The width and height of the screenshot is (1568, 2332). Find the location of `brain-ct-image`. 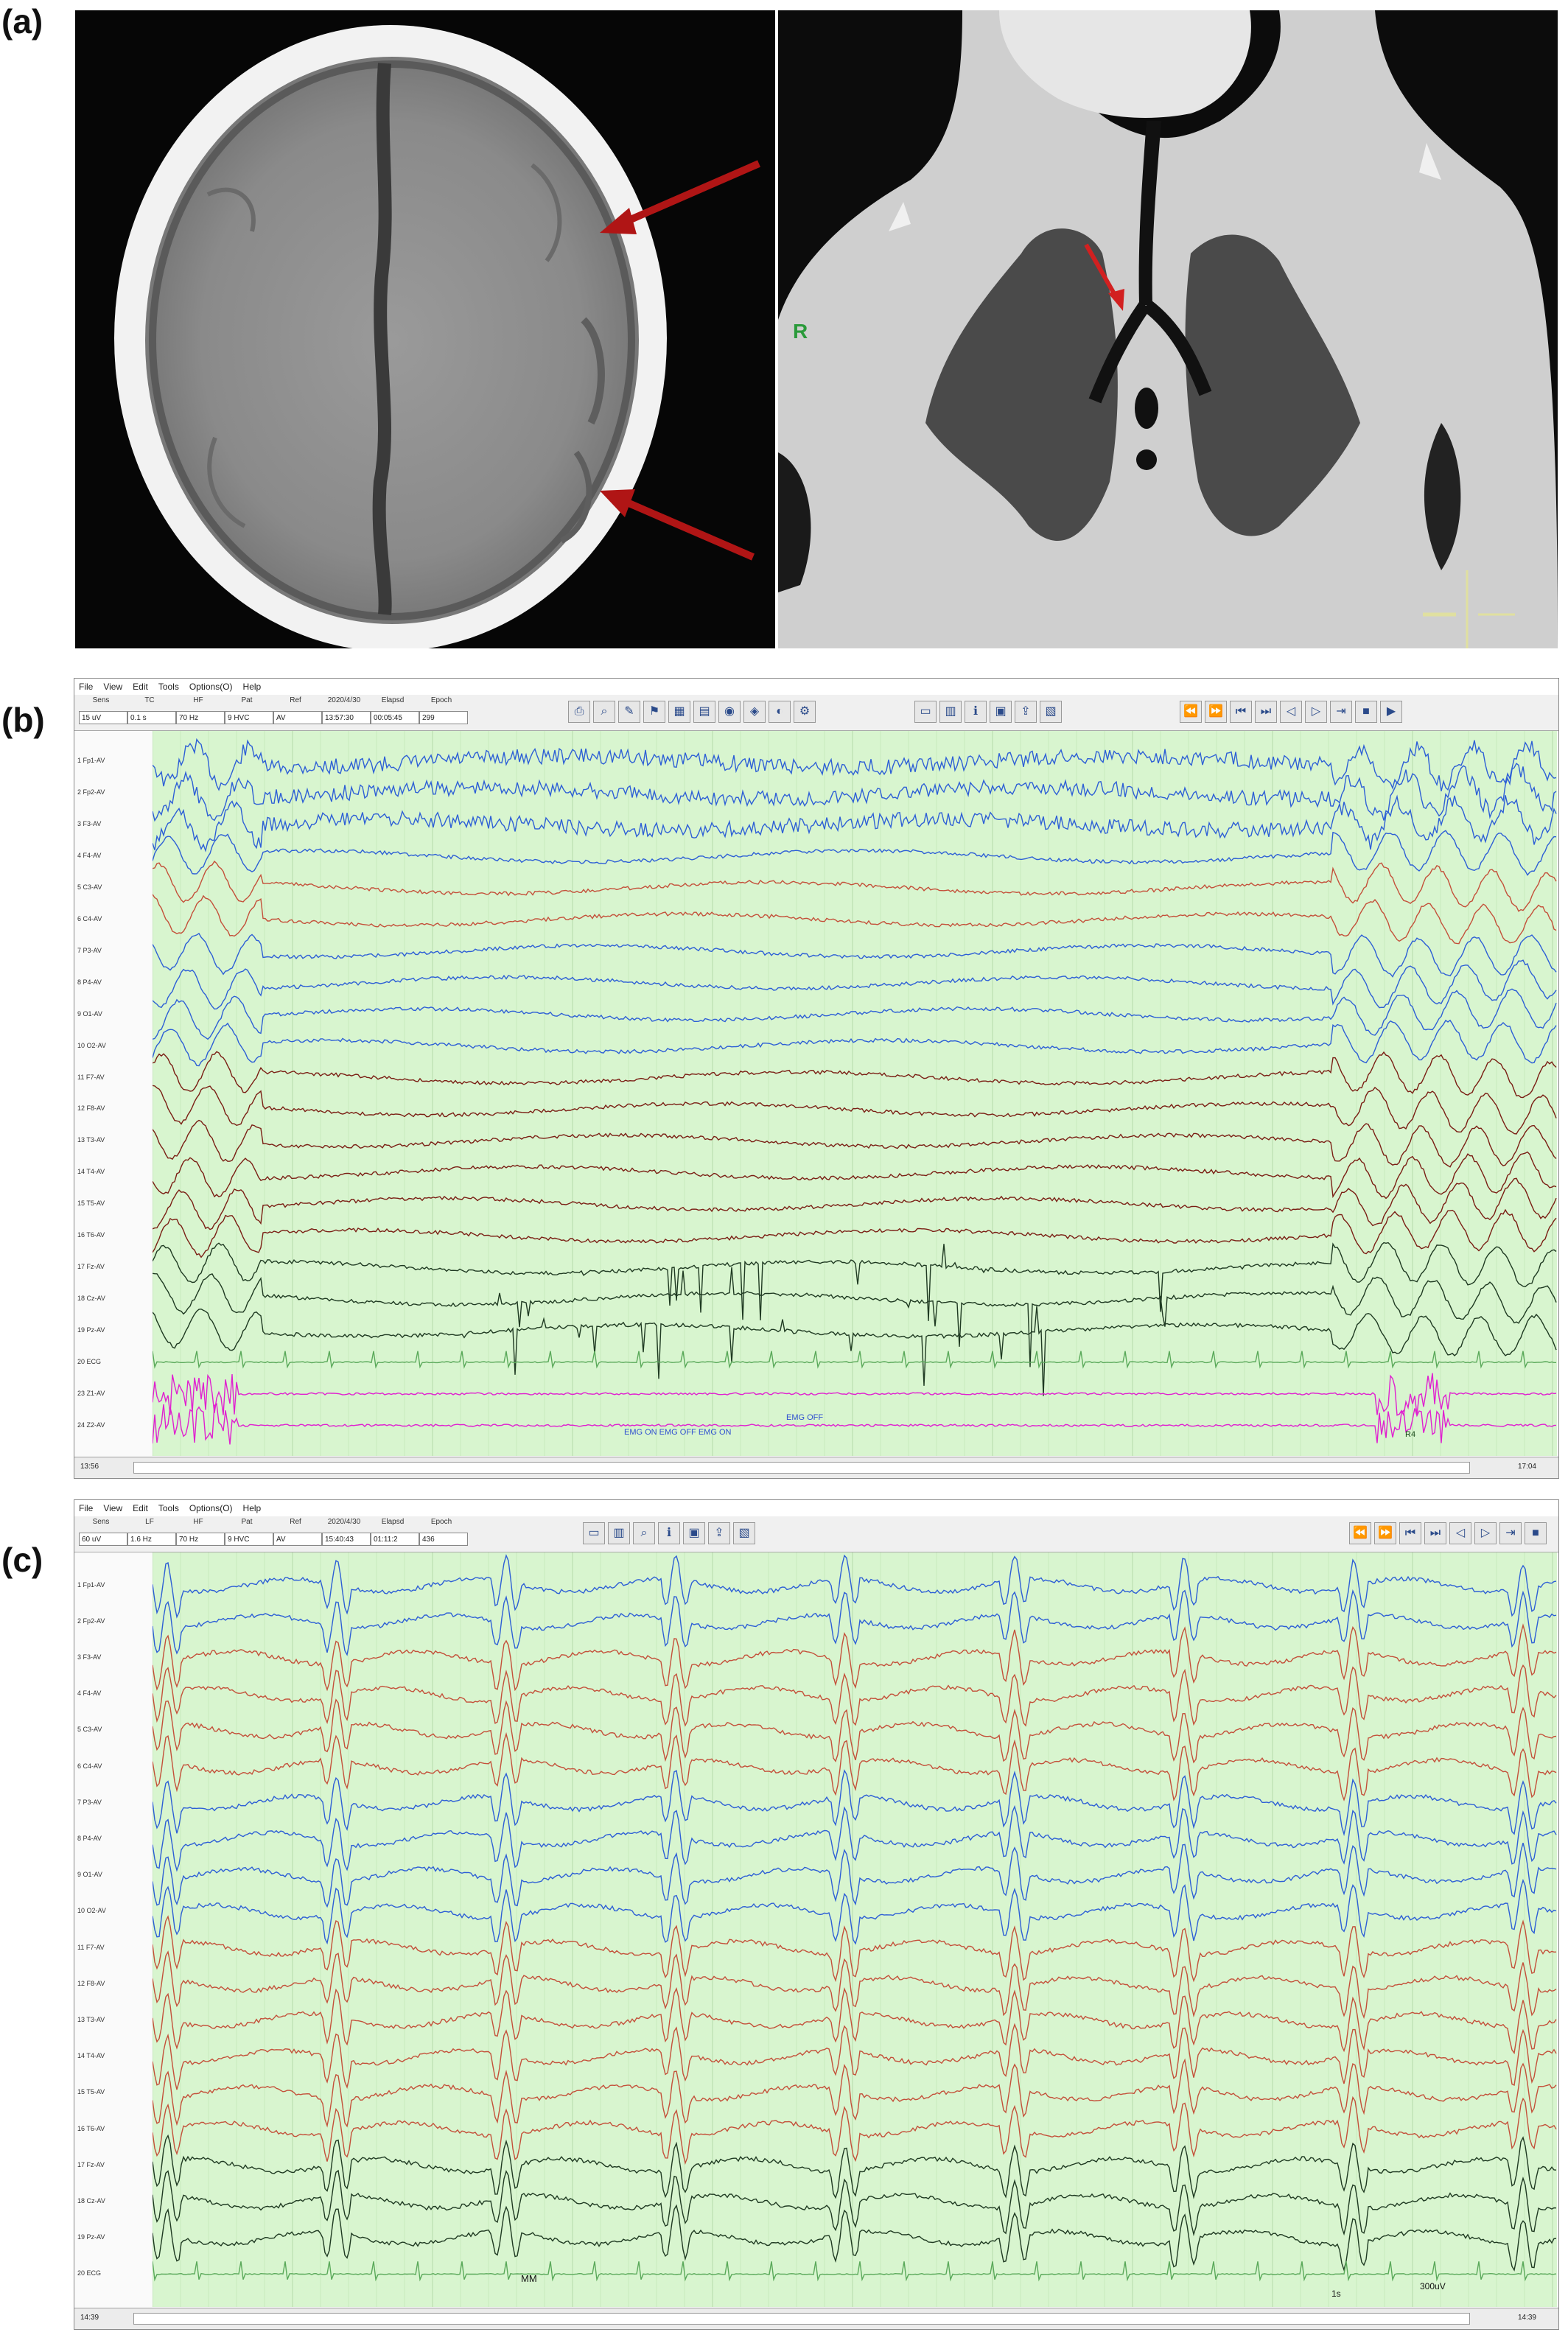

brain-ct-image is located at coordinates (425, 329).